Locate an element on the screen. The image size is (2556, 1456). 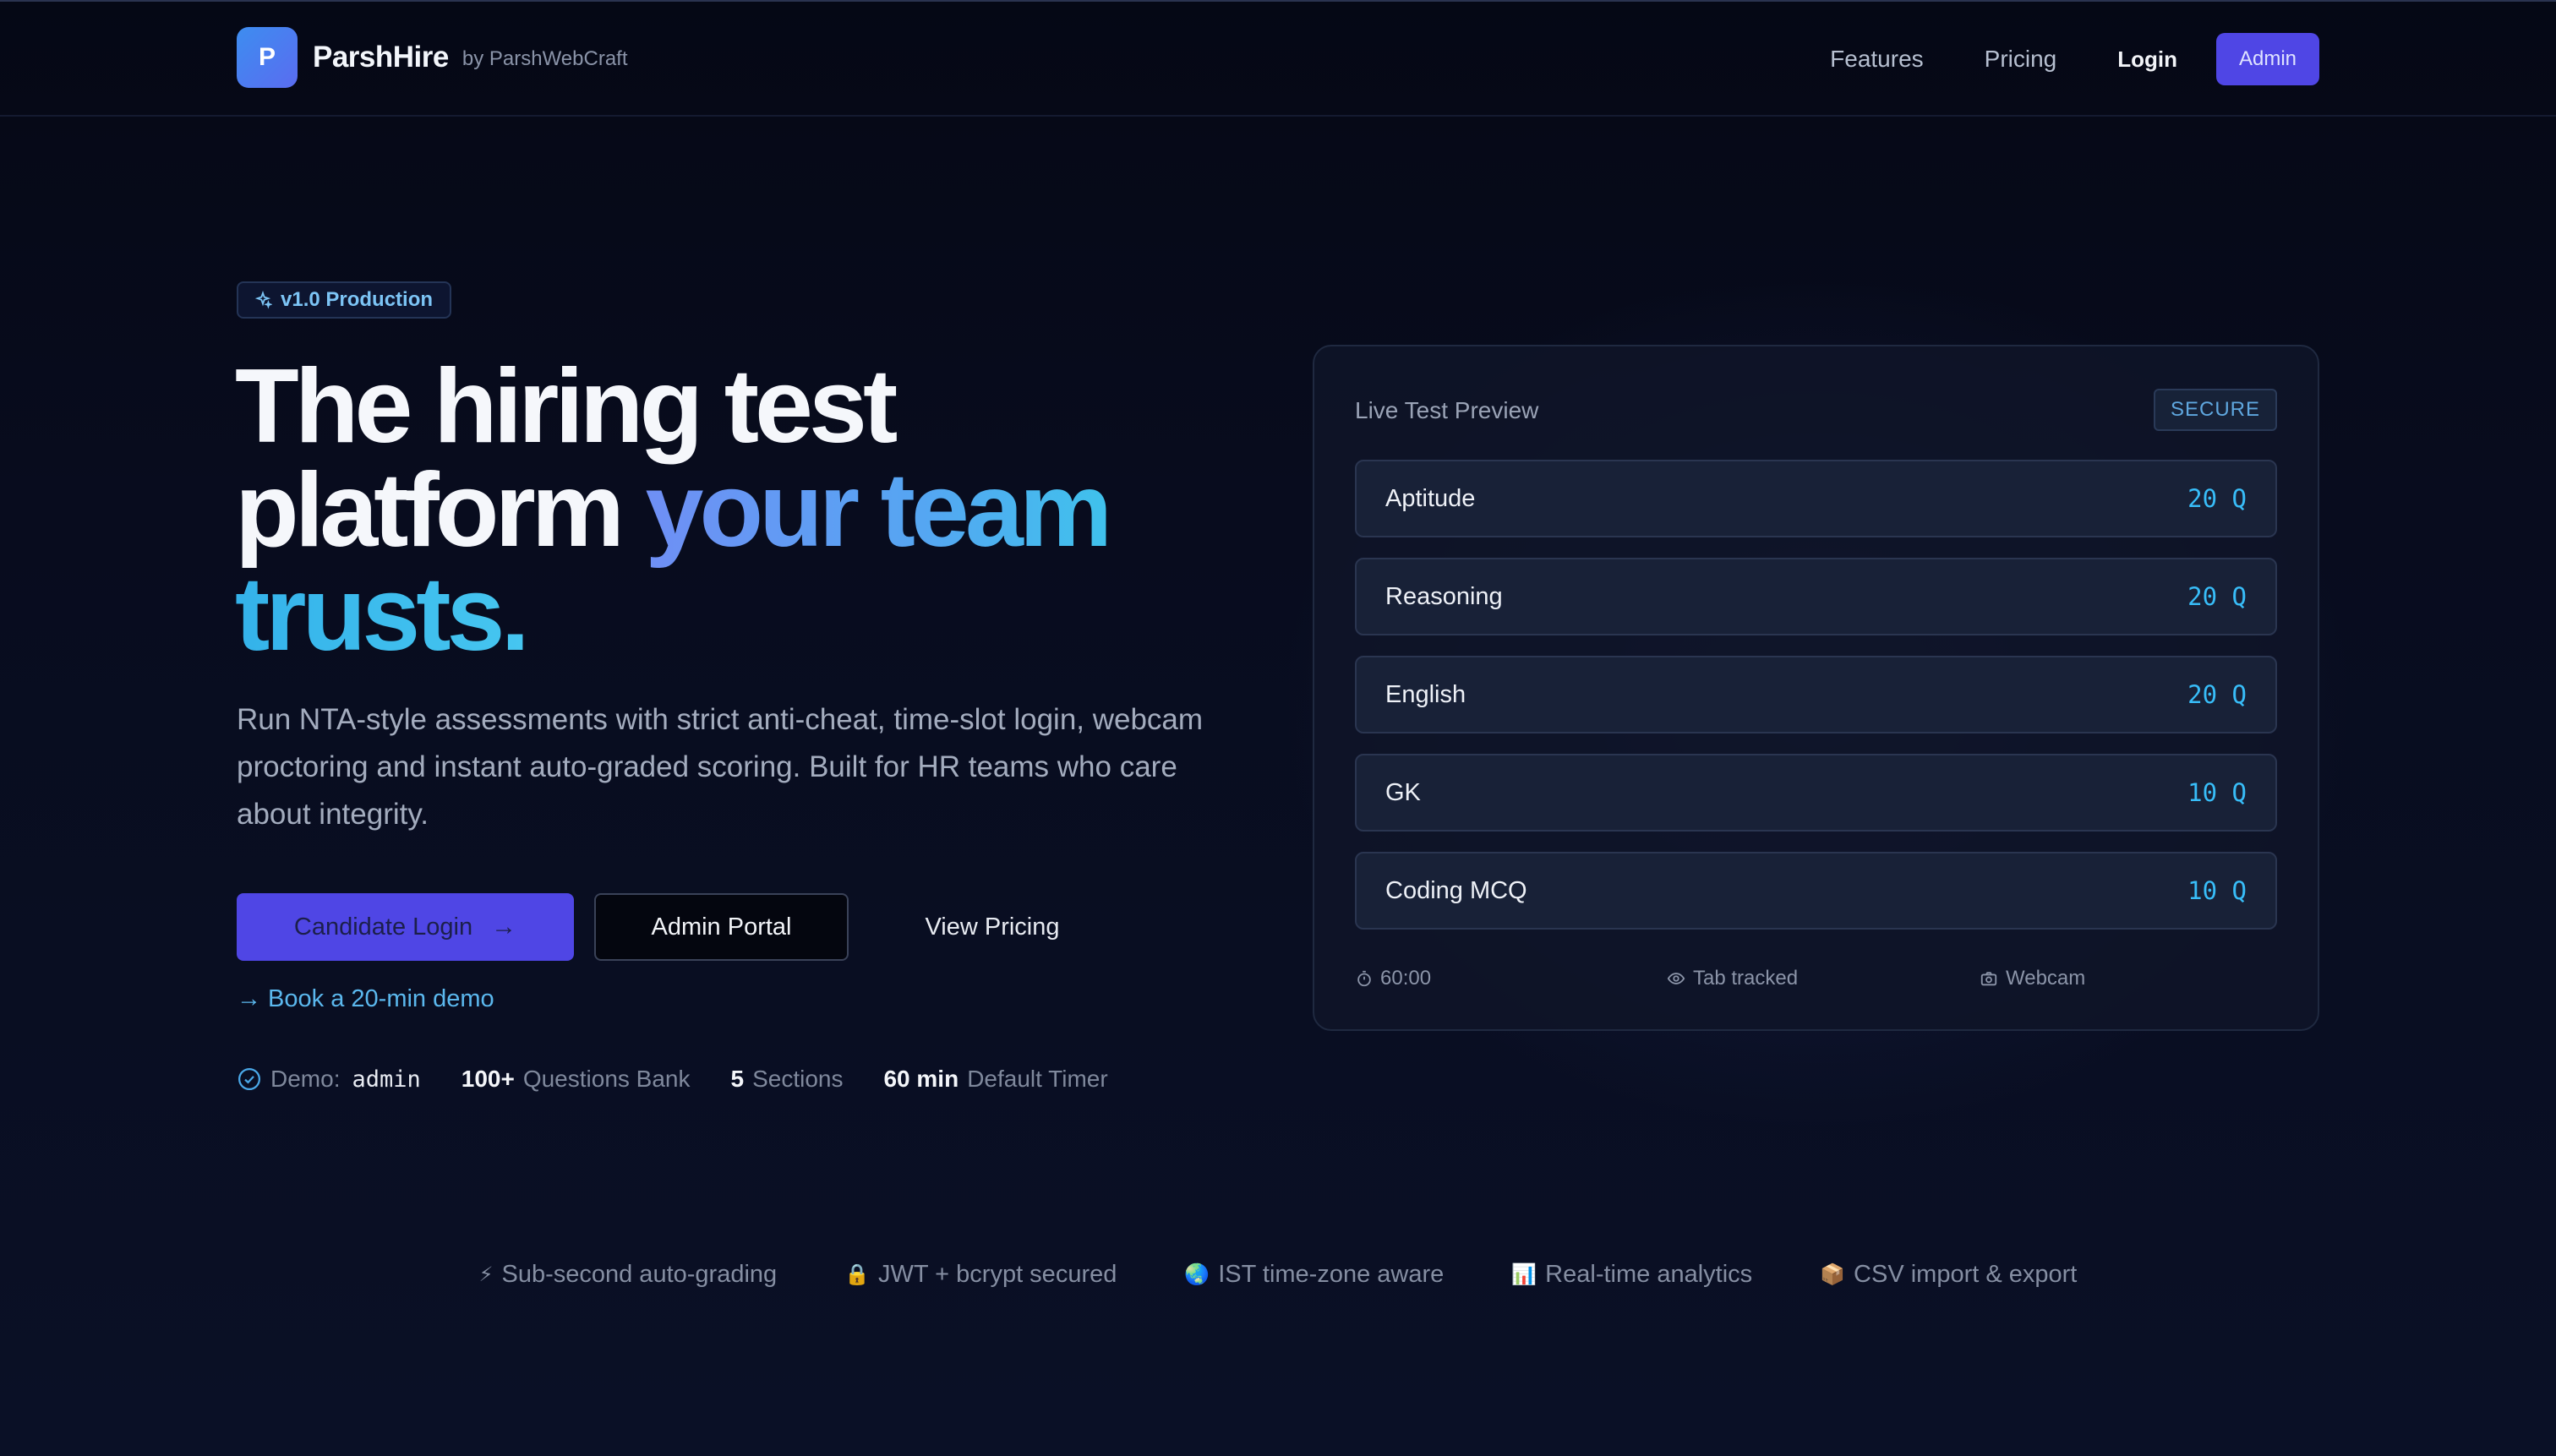
feature-auto-grading: ⚡ Sub-second auto-grading is located at coordinates (628, 1275).